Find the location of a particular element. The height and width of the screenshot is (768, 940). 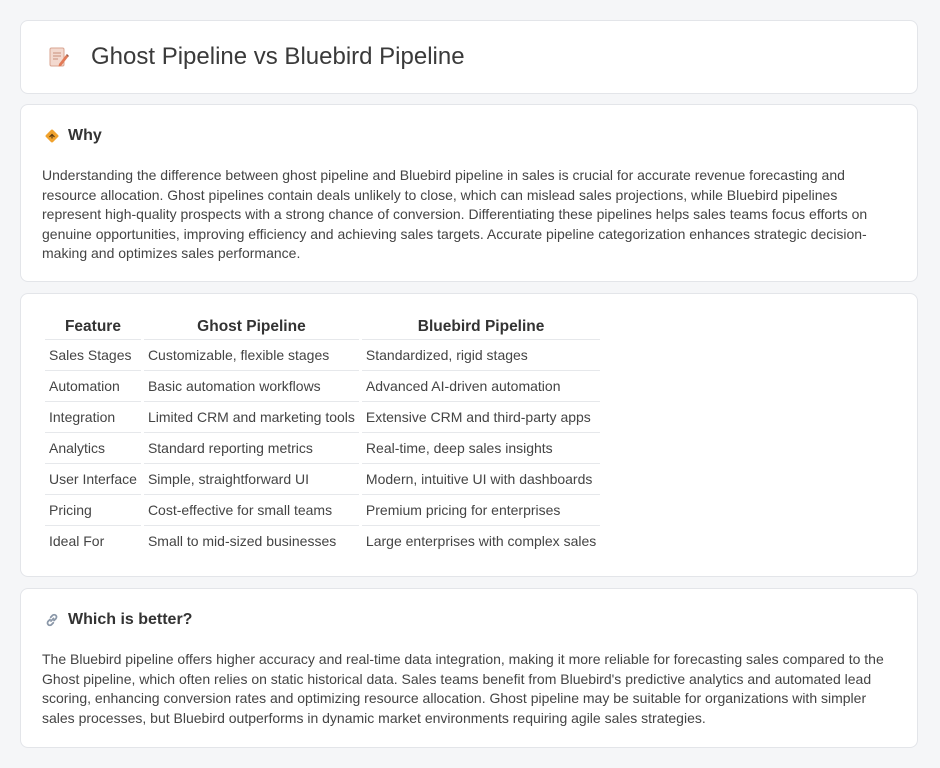

link-icon is located at coordinates (52, 620).